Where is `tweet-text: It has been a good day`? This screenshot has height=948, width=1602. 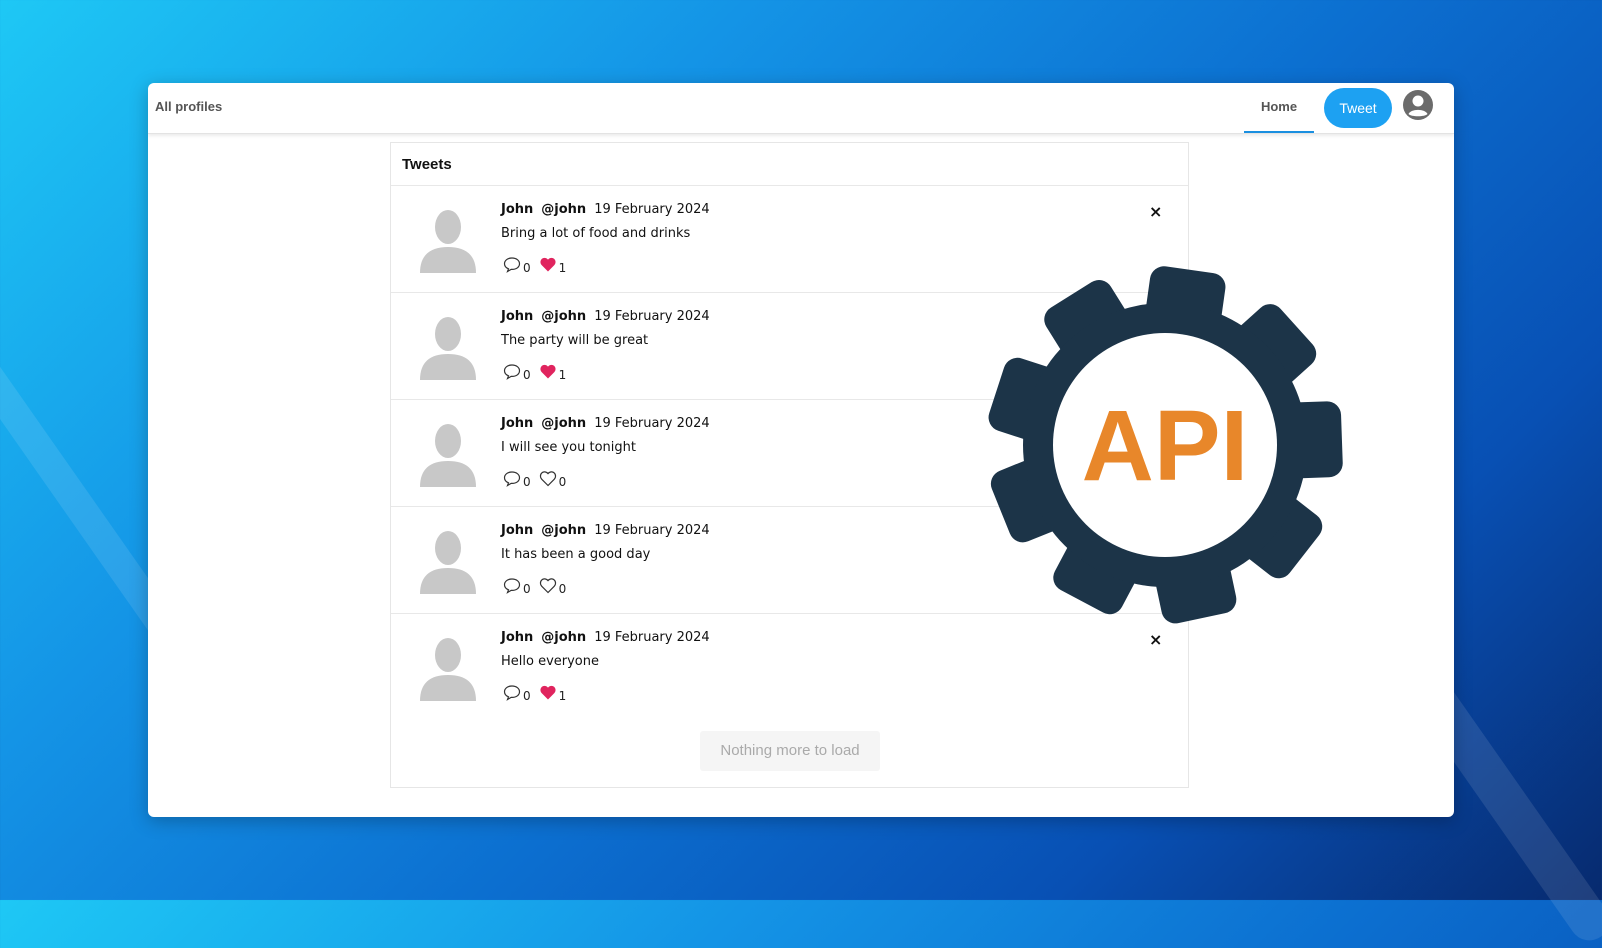 tweet-text: It has been a good day is located at coordinates (576, 554).